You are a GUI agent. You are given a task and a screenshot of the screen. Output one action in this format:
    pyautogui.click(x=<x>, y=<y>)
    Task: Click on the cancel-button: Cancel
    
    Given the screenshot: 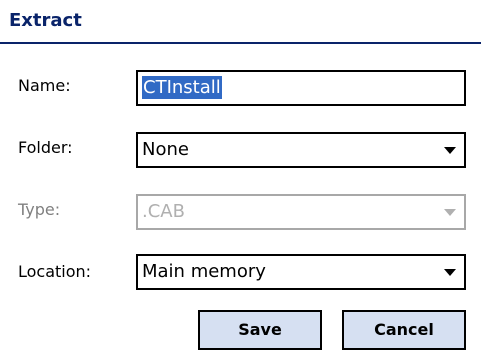 What is the action you would take?
    pyautogui.click(x=404, y=330)
    